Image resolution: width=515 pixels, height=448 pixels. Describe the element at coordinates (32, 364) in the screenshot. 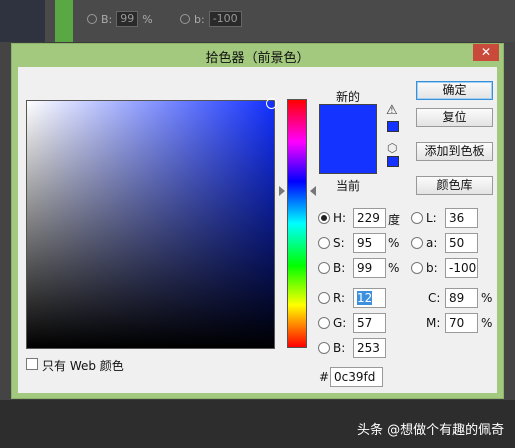

I see `web-colors-only-checkbox` at that location.